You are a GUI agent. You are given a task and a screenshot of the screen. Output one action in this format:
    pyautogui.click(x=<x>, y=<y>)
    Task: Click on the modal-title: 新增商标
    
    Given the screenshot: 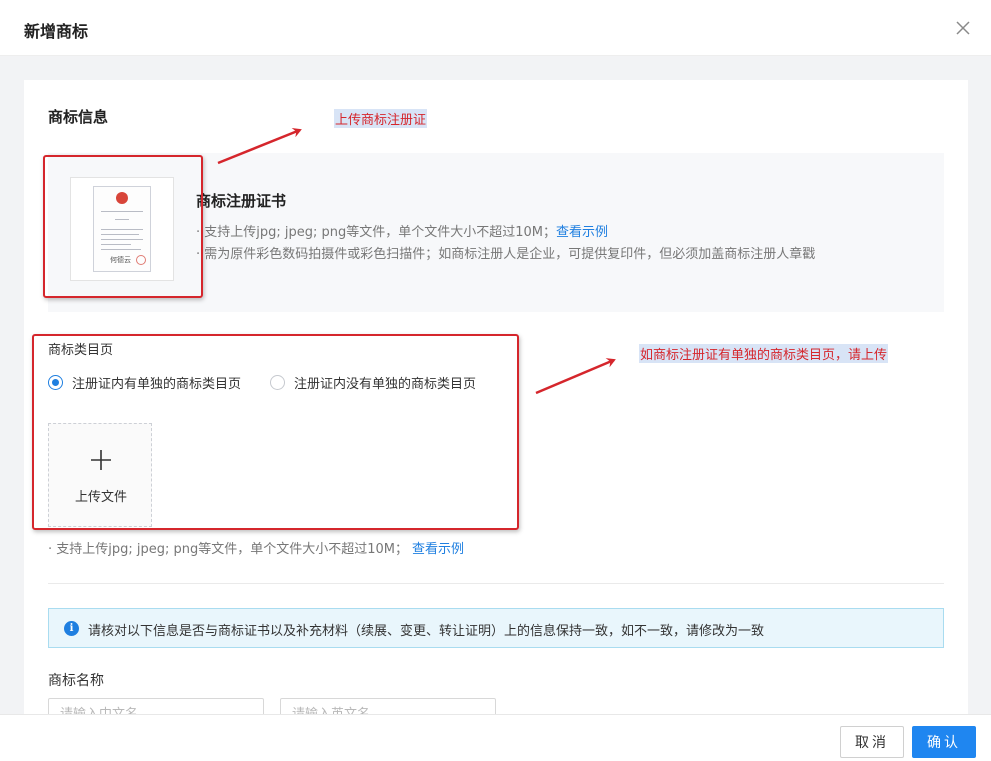 What is the action you would take?
    pyautogui.click(x=56, y=31)
    